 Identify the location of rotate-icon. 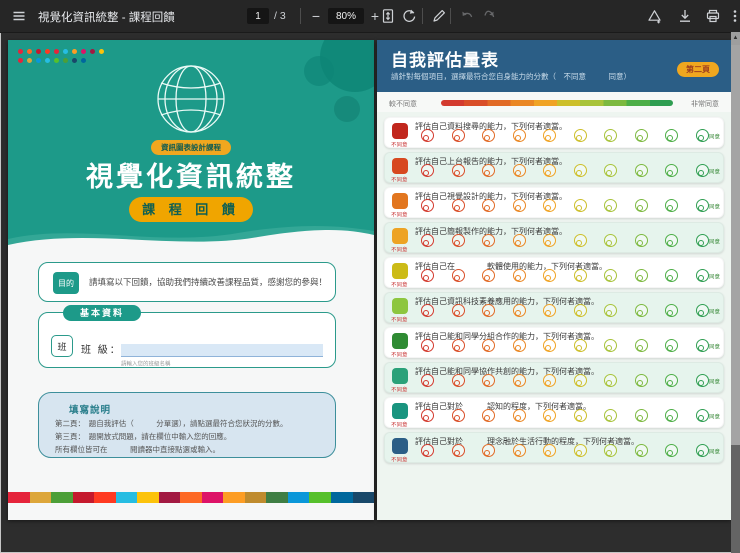
(409, 16).